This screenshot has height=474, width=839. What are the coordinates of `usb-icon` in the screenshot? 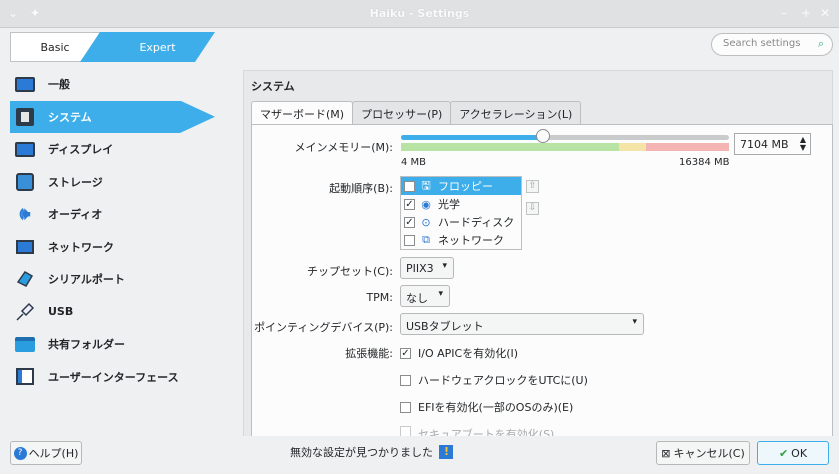 It's located at (25, 312).